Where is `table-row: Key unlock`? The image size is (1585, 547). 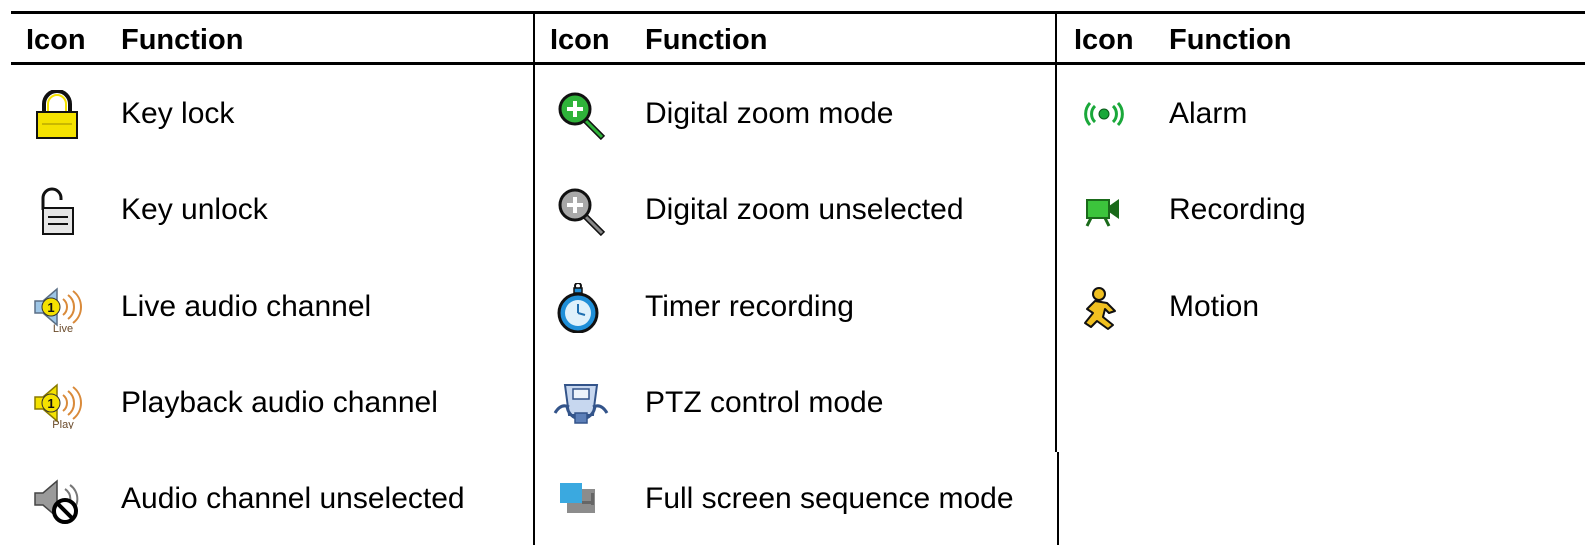
table-row: Key unlock is located at coordinates (272, 210).